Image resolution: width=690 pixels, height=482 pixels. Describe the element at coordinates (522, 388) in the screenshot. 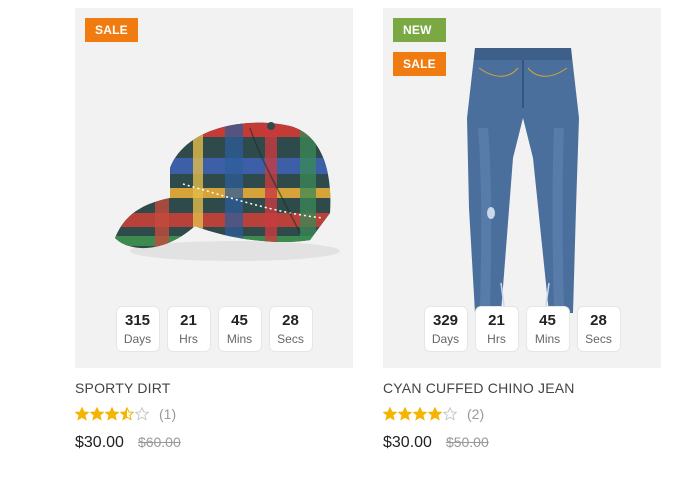

I see `product-title: CYAN CUFFED CHINO JEAN` at that location.